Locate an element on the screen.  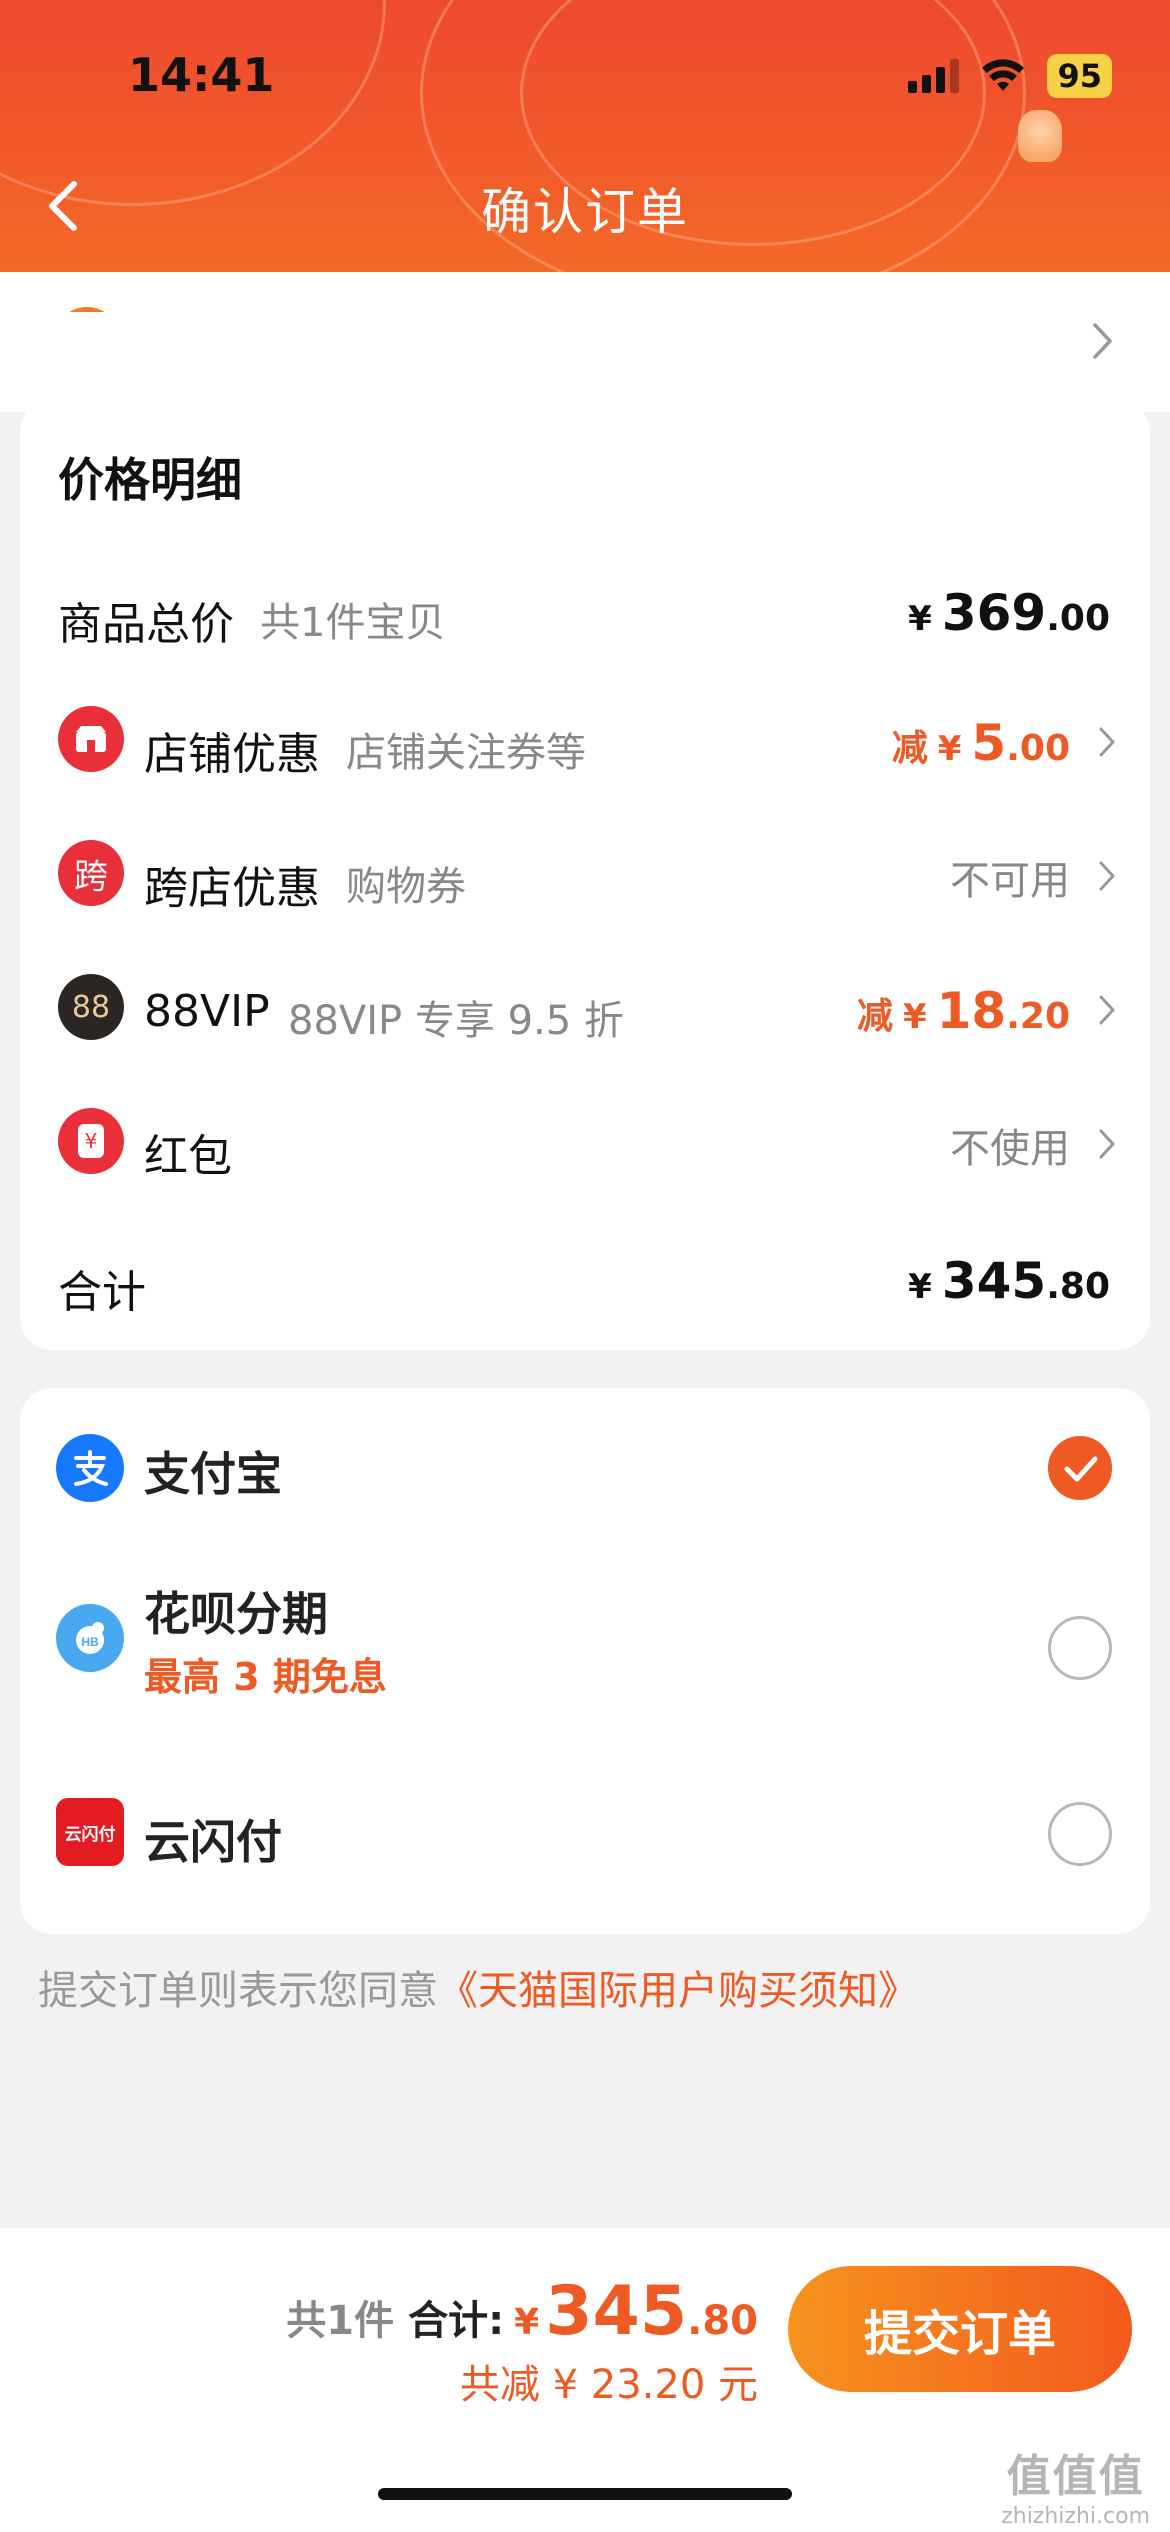
goods-total-price: ¥ 369 .00 is located at coordinates (1009, 613).